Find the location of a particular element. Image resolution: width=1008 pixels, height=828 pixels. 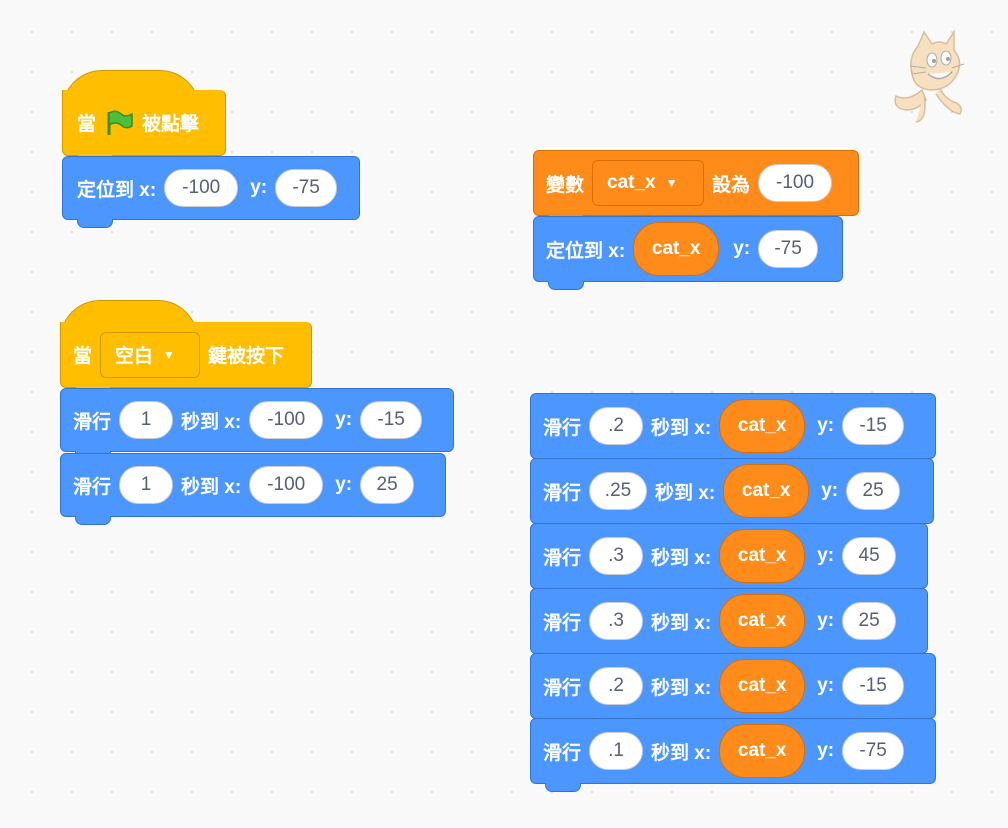

variable-label: 變數 is located at coordinates (565, 185).